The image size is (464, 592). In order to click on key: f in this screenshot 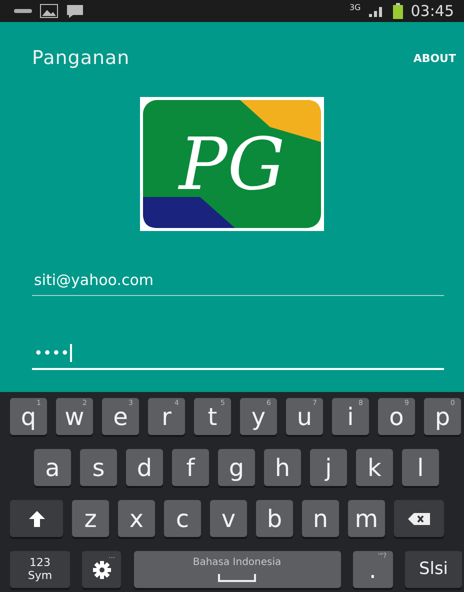, I will do `click(190, 467)`.